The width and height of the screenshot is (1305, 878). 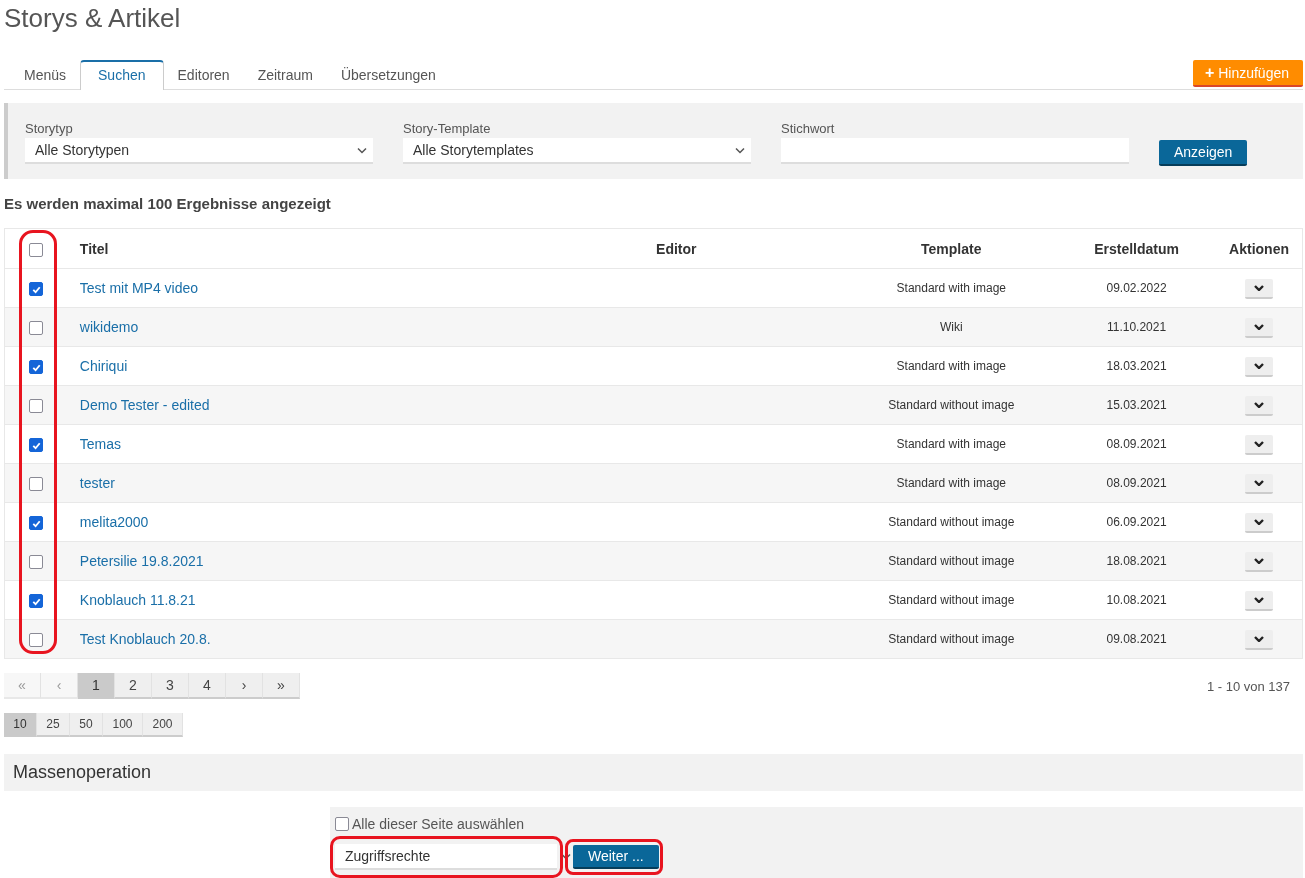 I want to click on table-cell: Standard with image, so click(x=951, y=483).